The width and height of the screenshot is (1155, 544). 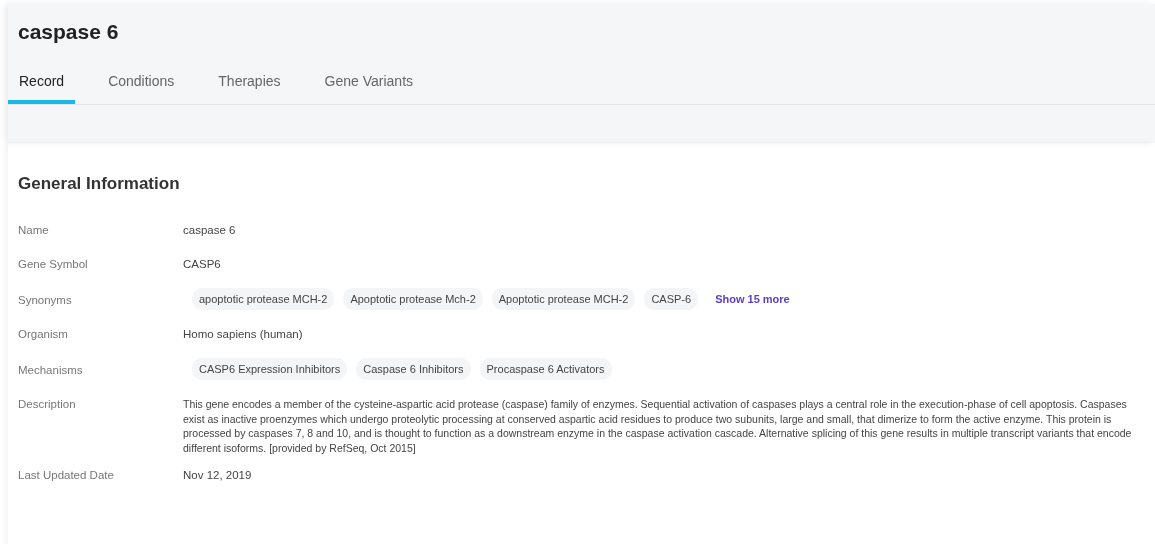 I want to click on page-title: caspase 6, so click(x=68, y=31).